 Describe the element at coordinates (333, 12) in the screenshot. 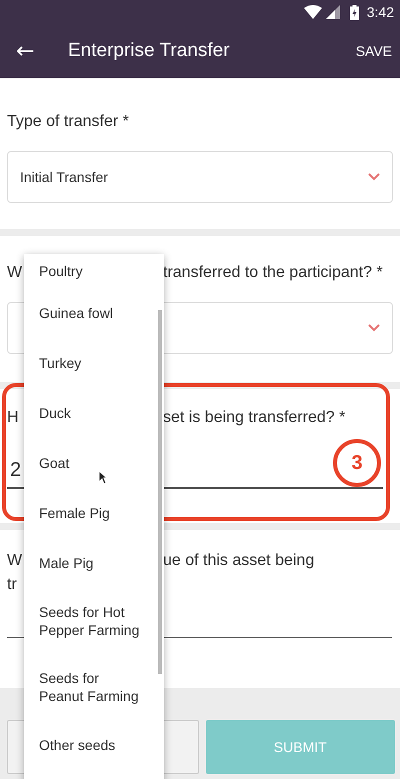

I see `signal-icon` at that location.